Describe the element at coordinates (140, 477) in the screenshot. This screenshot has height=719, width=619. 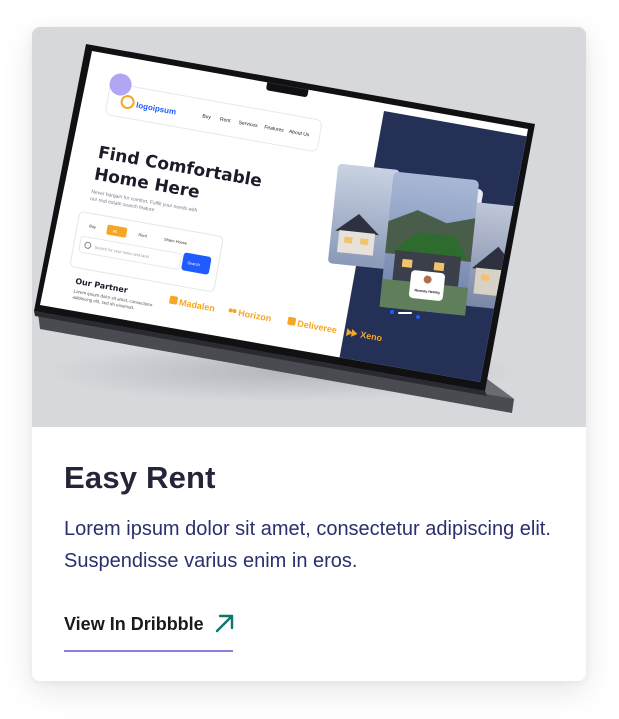
I see `card-title: Easy Rent` at that location.